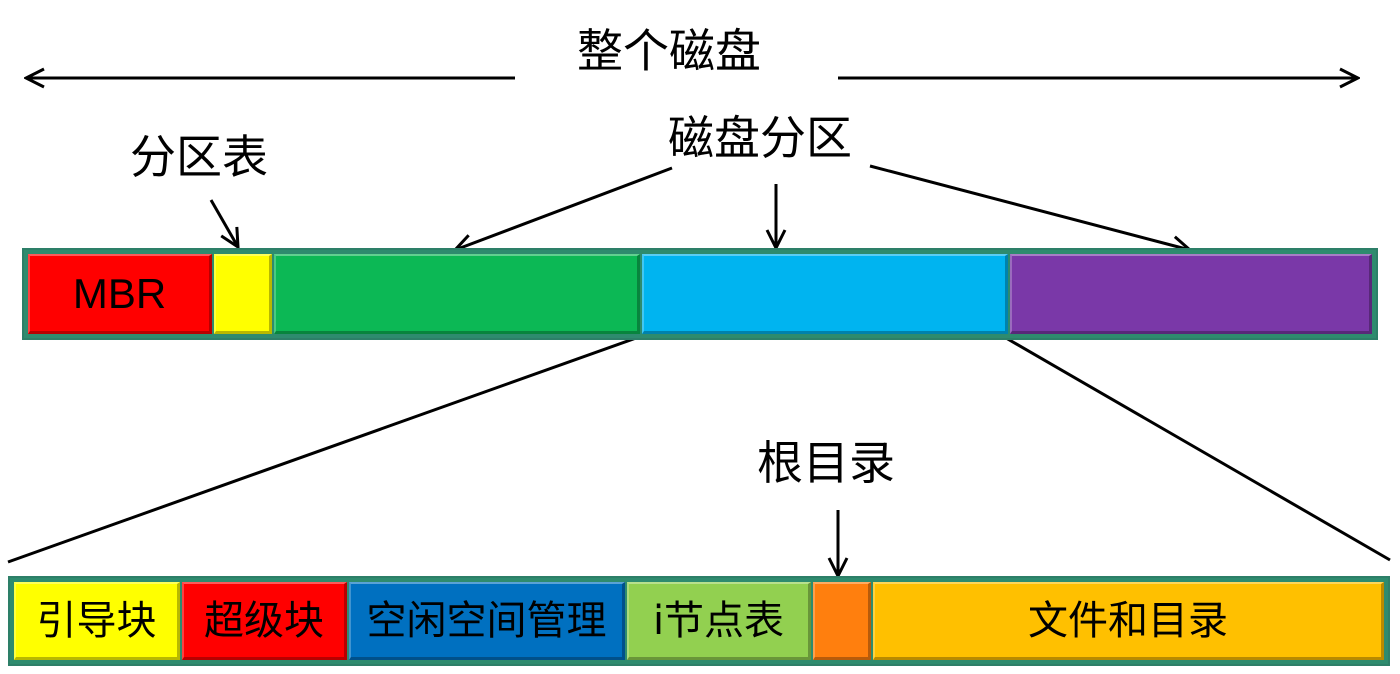 The height and width of the screenshot is (674, 1400). What do you see at coordinates (1198, 449) in the screenshot?
I see `expand-line-right` at bounding box center [1198, 449].